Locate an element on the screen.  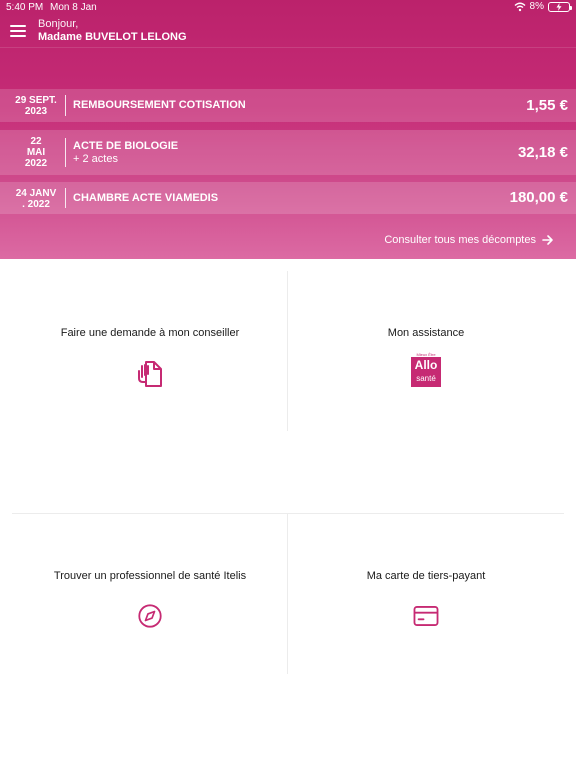
row-date: 22 MAI 2022 is located at coordinates (36, 152).